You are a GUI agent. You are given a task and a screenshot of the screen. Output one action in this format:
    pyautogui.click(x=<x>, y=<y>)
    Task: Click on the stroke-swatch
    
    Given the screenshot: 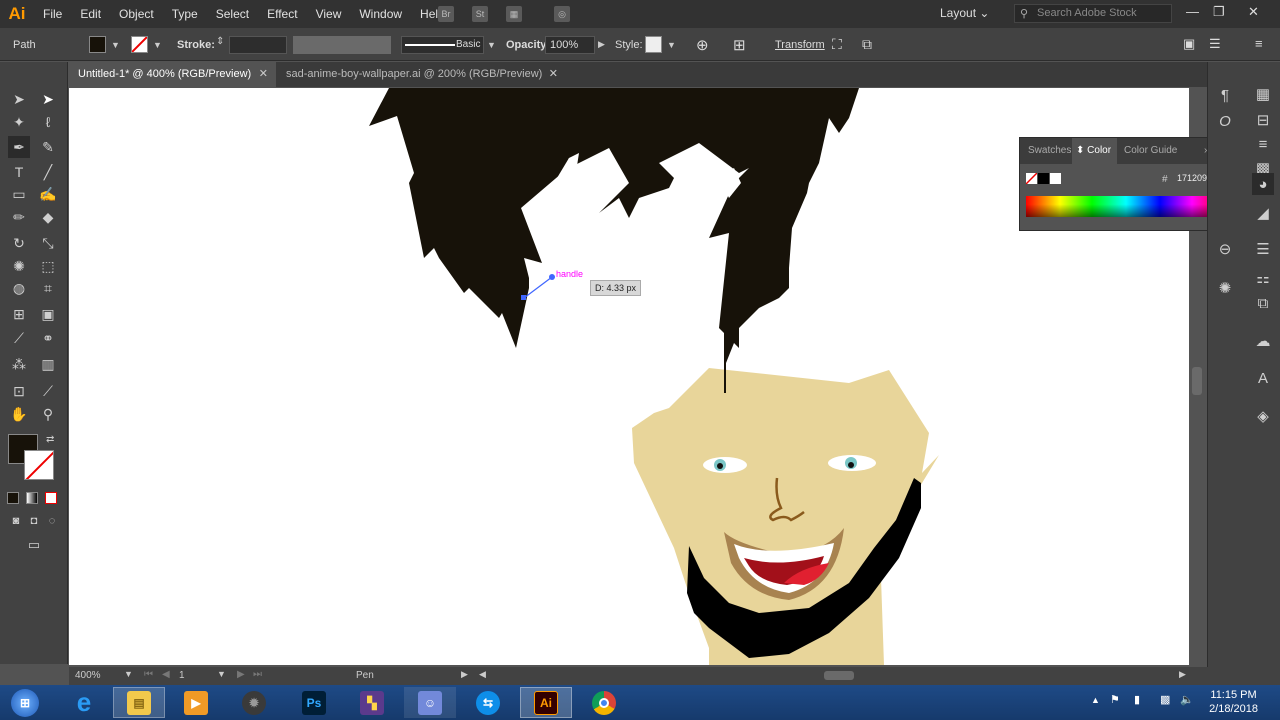 What is the action you would take?
    pyautogui.click(x=139, y=44)
    